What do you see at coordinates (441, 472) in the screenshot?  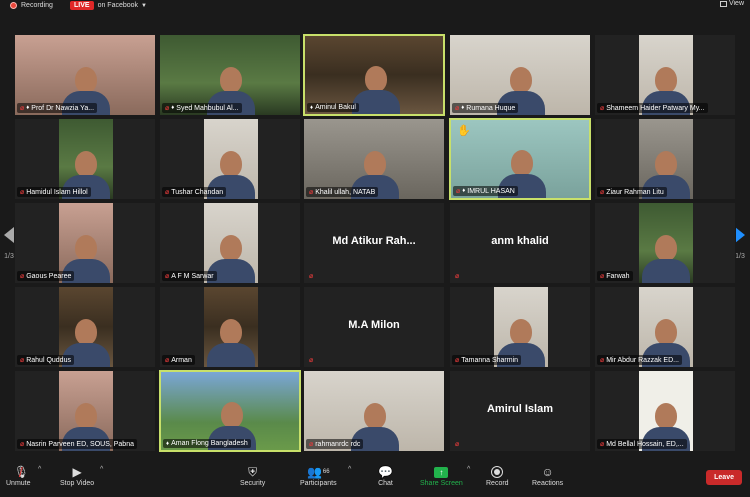 I see `share-screen-icon-wrap: ↑` at bounding box center [441, 472].